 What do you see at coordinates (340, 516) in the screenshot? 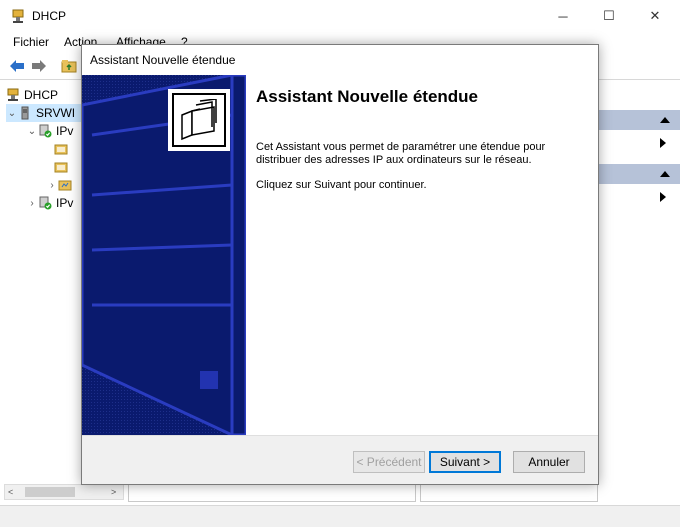
I see `status-bar` at bounding box center [340, 516].